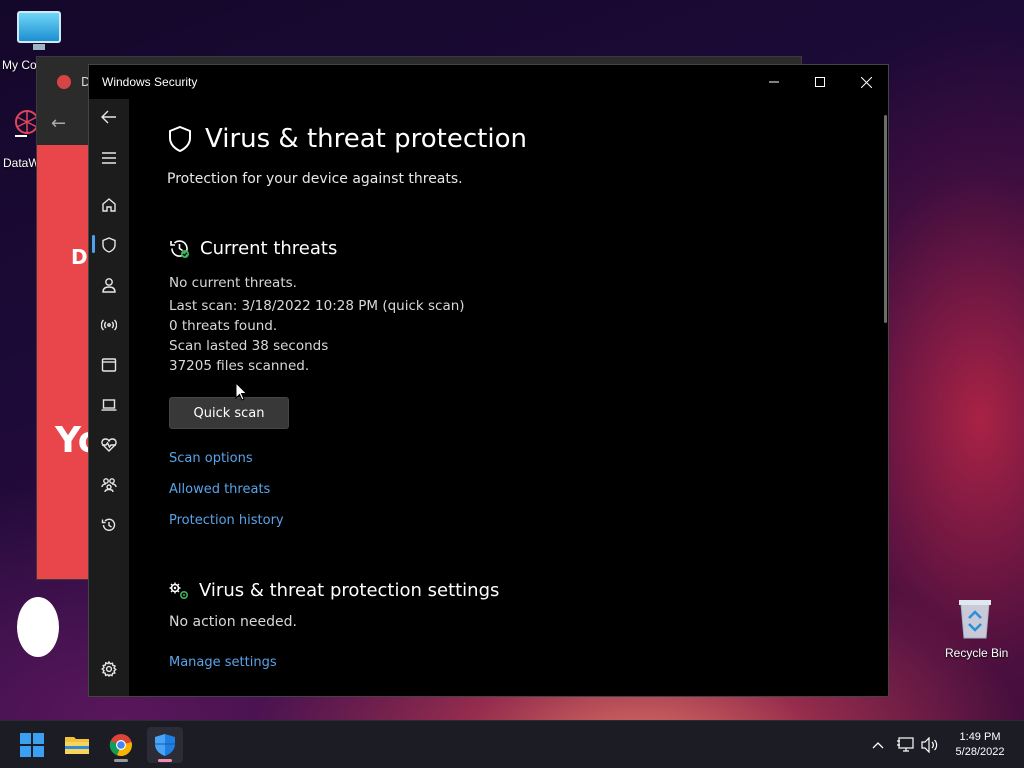 The height and width of the screenshot is (768, 1024). I want to click on network-status-button, so click(906, 745).